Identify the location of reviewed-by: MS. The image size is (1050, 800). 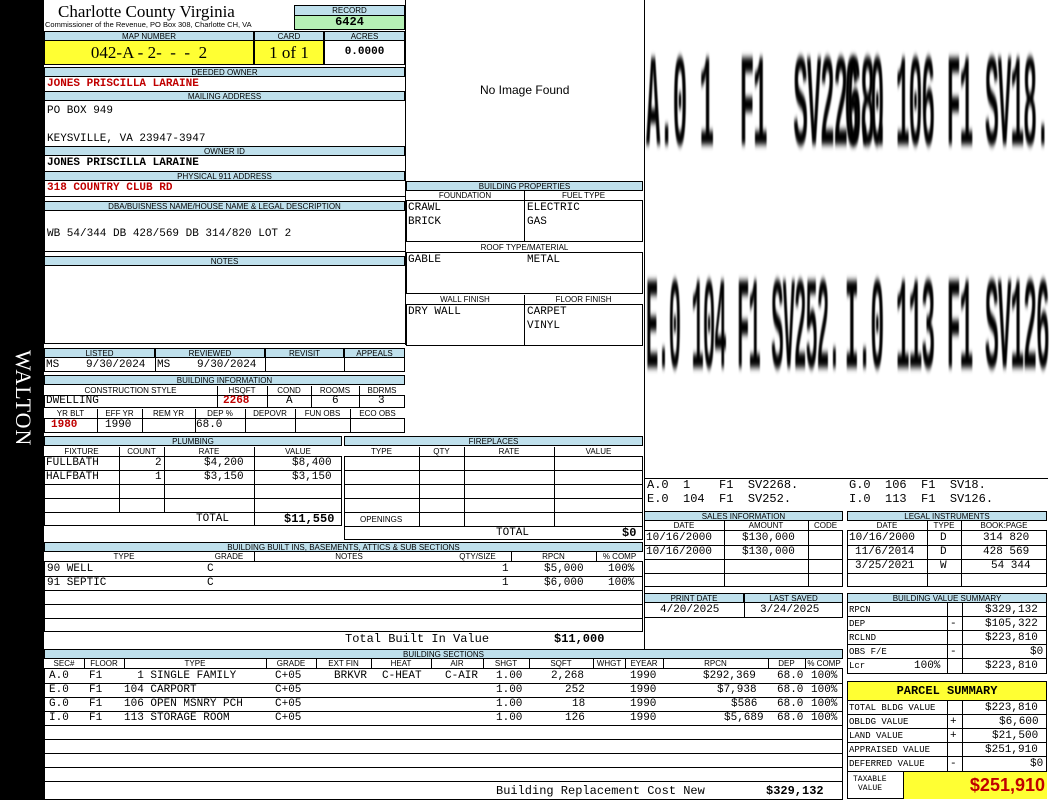
(164, 365).